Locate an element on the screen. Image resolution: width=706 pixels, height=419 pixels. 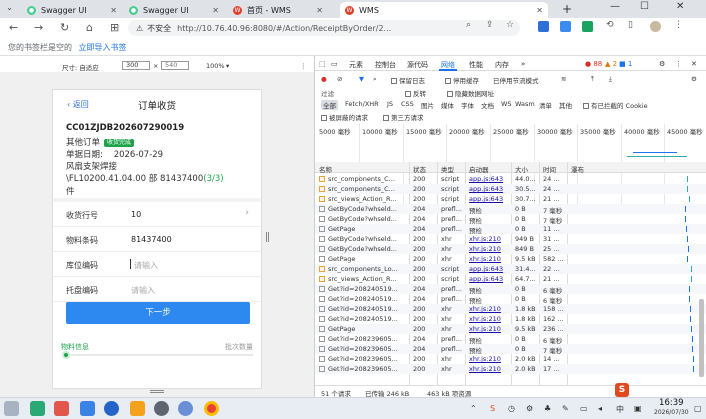
filter-js: JS is located at coordinates (390, 104).